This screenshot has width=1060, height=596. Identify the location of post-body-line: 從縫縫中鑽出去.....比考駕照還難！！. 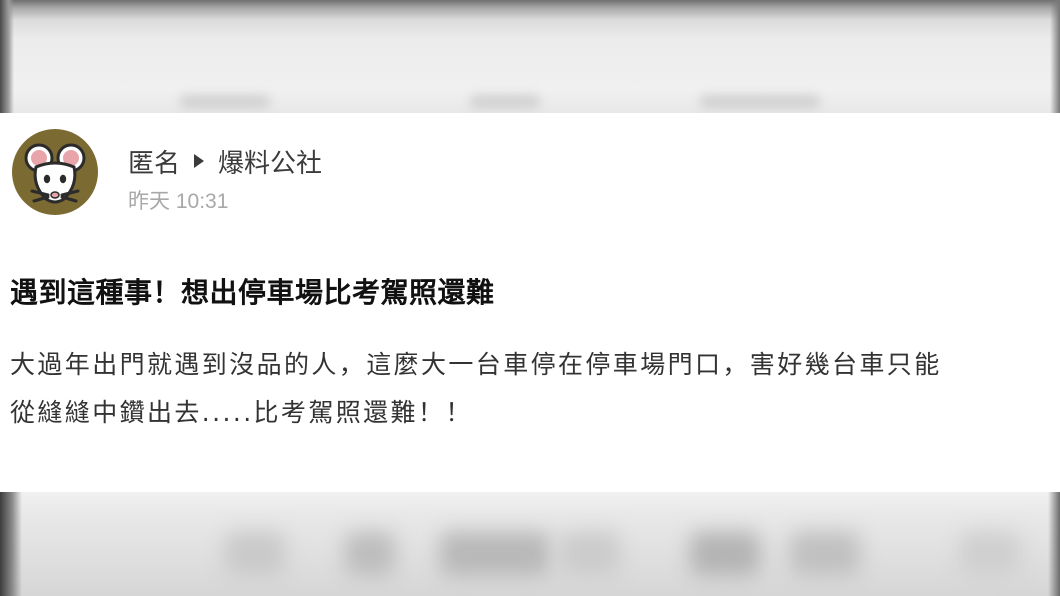
(241, 412).